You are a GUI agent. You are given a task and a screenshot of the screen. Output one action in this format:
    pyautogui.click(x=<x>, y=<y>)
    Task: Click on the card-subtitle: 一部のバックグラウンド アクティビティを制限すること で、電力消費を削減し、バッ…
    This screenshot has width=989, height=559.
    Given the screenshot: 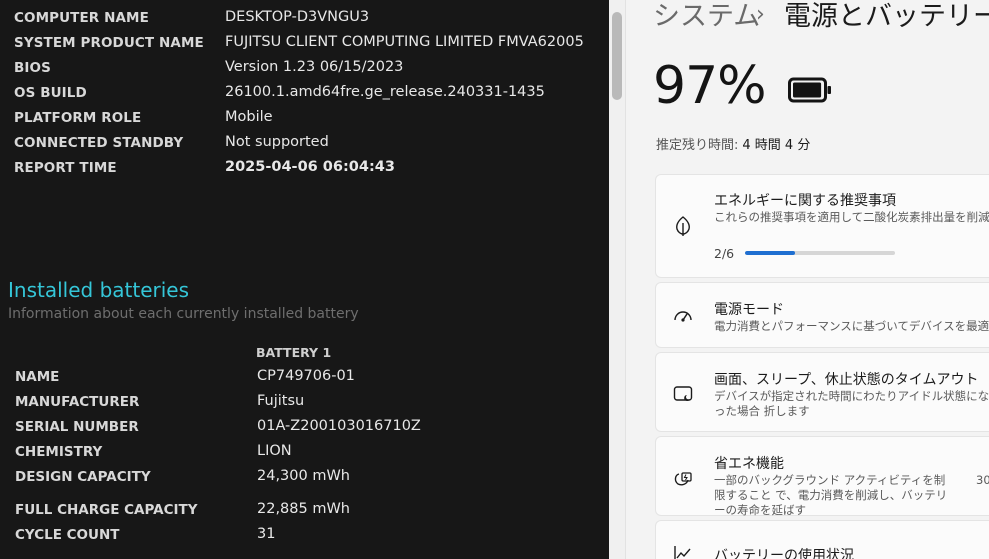 What is the action you would take?
    pyautogui.click(x=831, y=495)
    